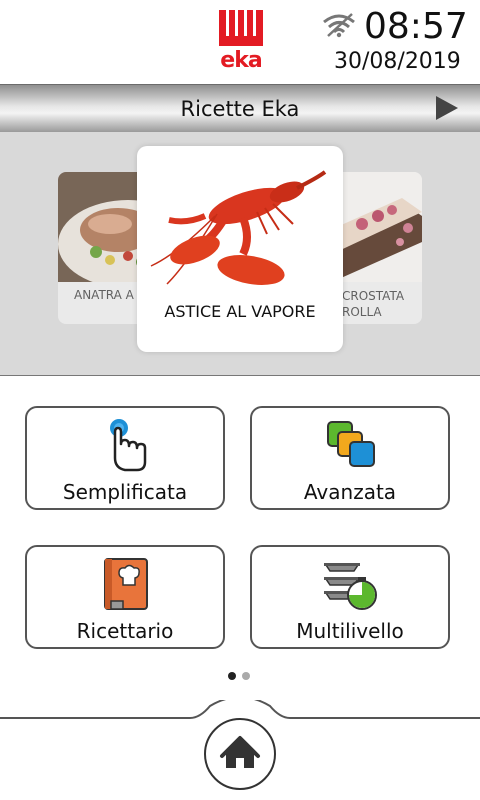 Image resolution: width=480 pixels, height=800 pixels. I want to click on title-bar: Ricette Eka, so click(240, 108).